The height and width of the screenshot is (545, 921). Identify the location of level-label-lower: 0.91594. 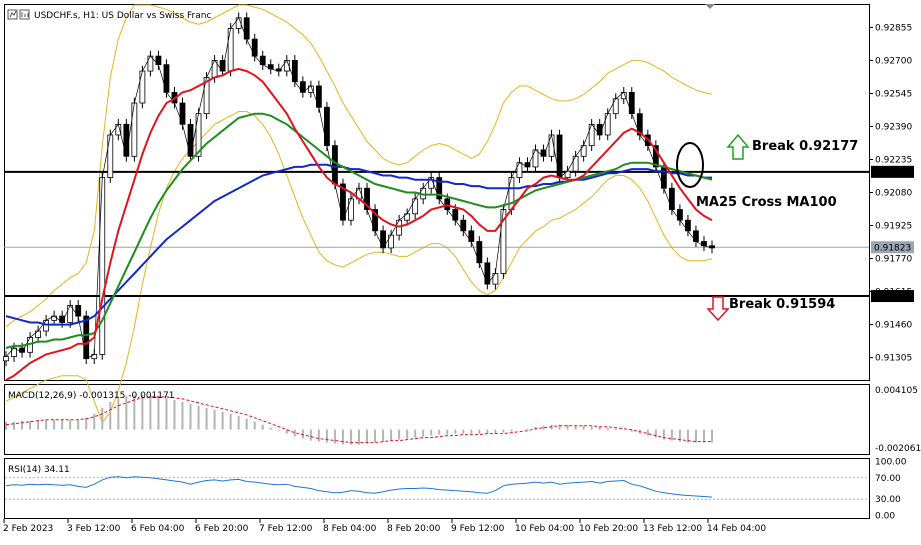
(892, 297).